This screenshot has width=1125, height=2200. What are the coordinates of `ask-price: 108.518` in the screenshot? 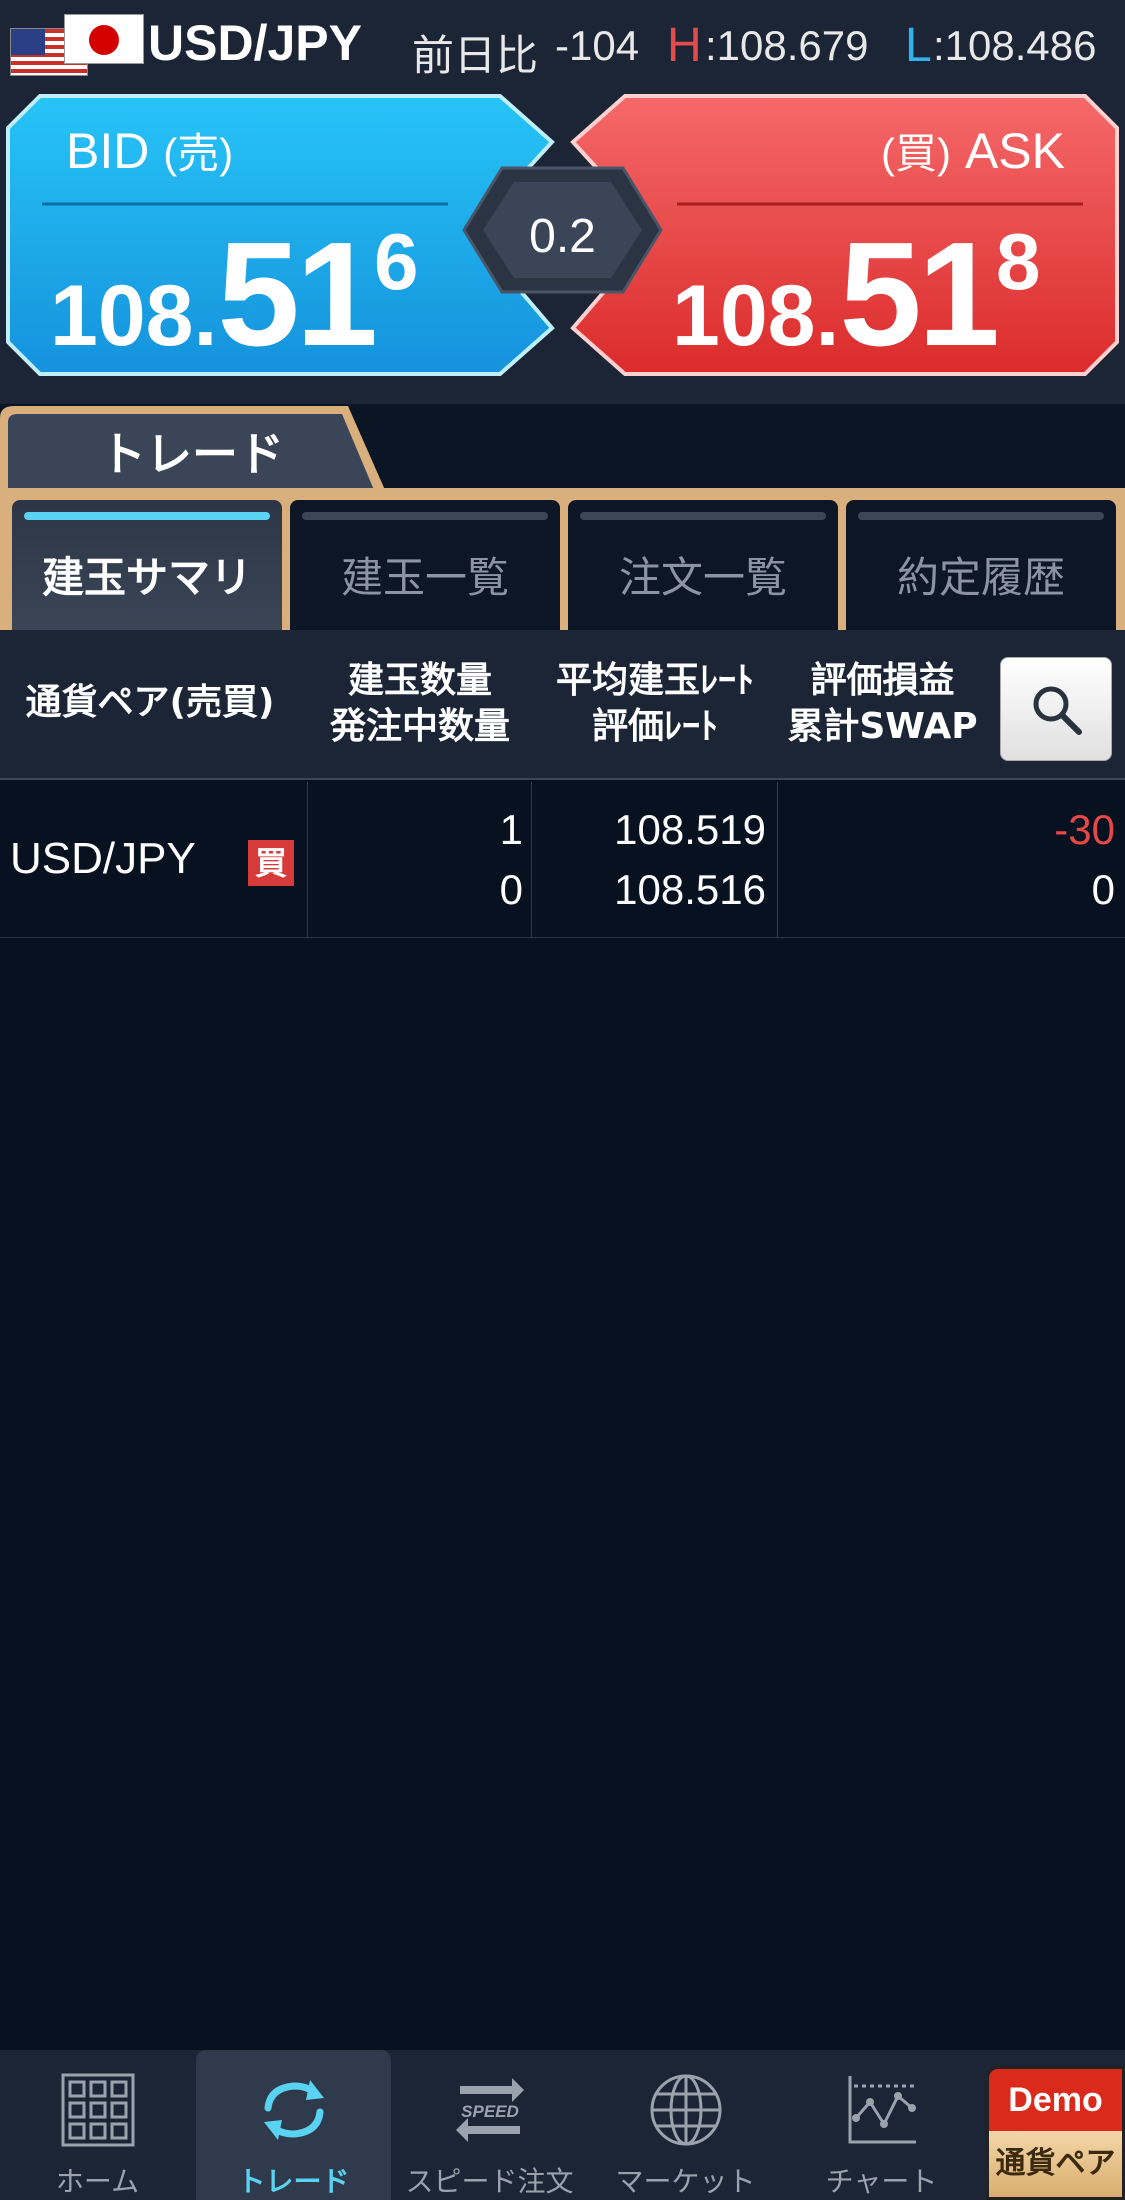 It's located at (856, 295).